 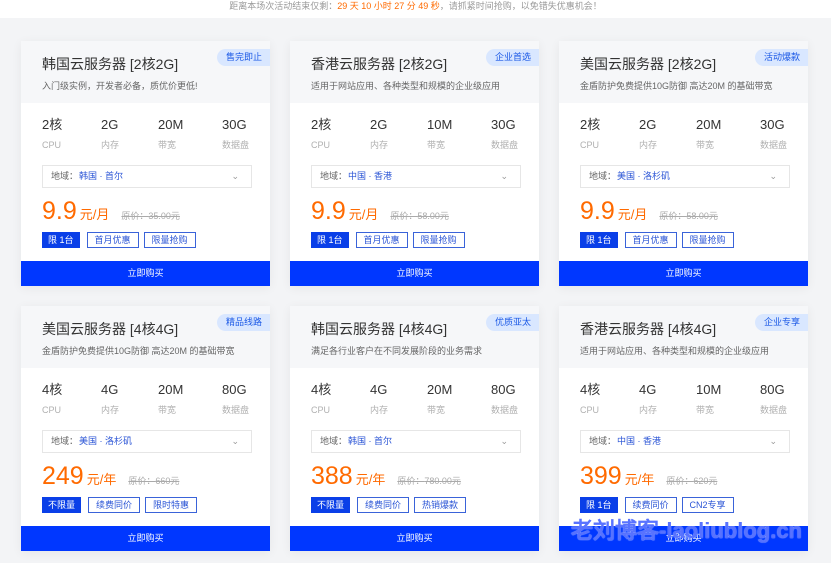 I want to click on price-block: 399 元/年 原价：620元, so click(x=648, y=476).